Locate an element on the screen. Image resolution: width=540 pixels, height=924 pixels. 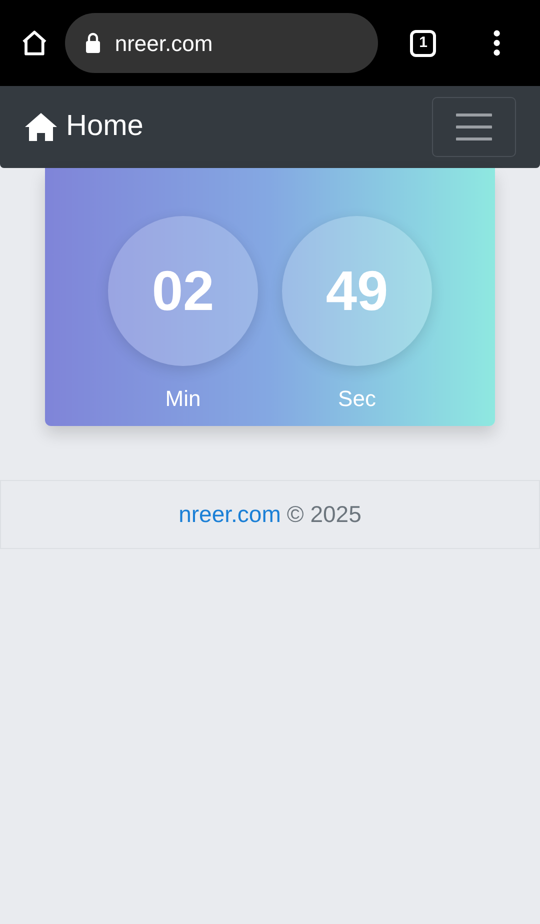
menu-button is located at coordinates (474, 127).